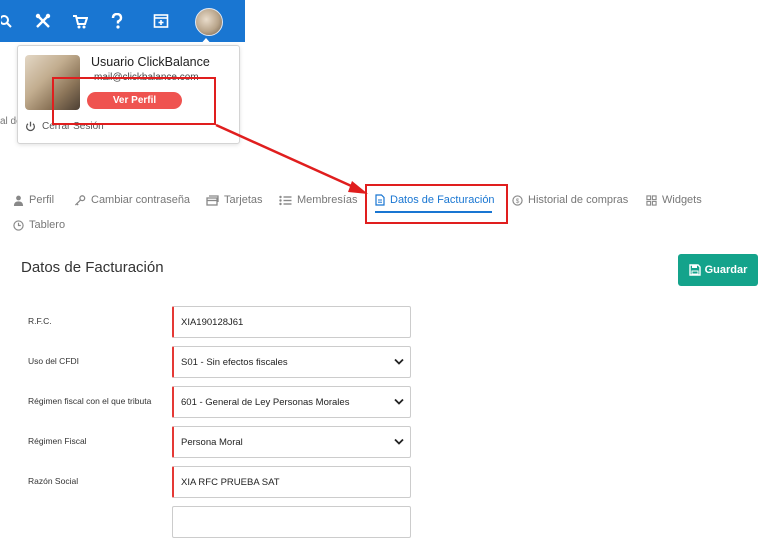 The image size is (781, 538). I want to click on save-button-label: Guardar, so click(726, 270).